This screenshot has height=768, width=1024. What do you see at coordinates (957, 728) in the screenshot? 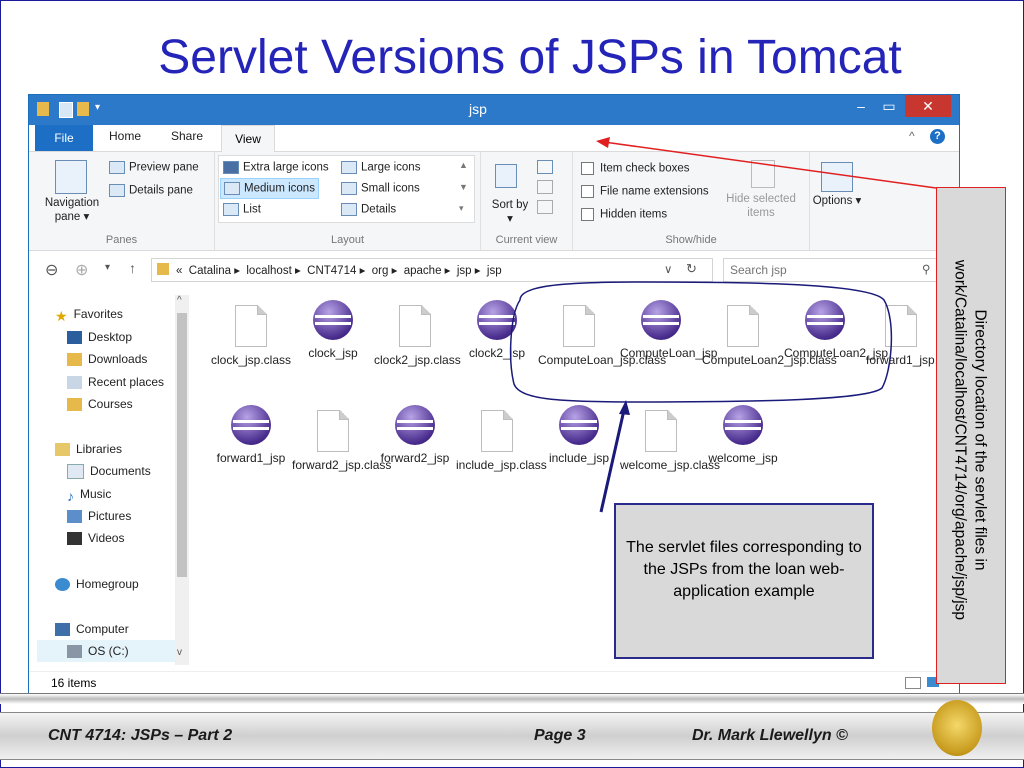
I see `ucf-logo` at bounding box center [957, 728].